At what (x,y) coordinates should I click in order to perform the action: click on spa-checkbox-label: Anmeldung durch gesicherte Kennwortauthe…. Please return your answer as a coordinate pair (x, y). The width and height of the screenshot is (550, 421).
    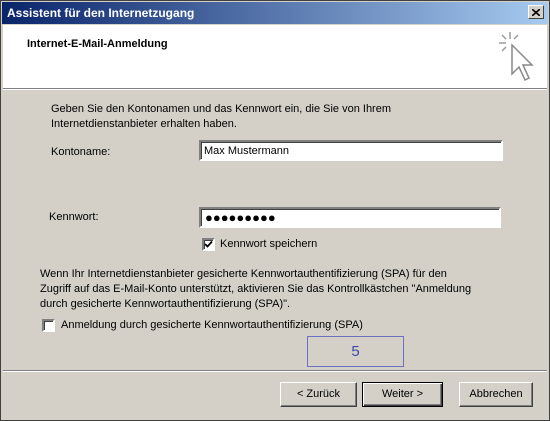
    Looking at the image, I should click on (212, 325).